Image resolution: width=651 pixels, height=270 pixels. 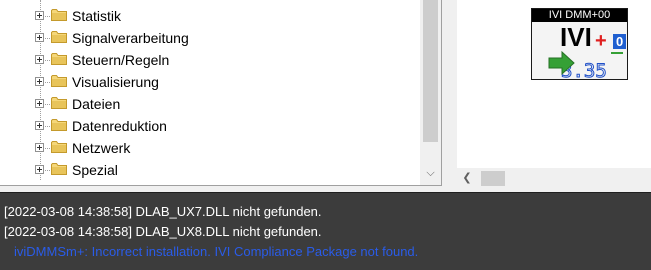 I want to click on plus-icon: +, so click(x=601, y=41).